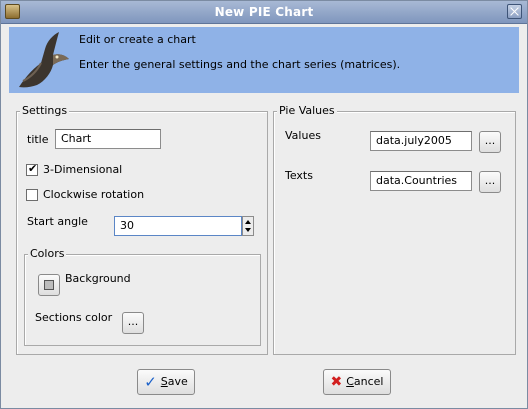  What do you see at coordinates (421, 141) in the screenshot?
I see `values-input: data.july2005` at bounding box center [421, 141].